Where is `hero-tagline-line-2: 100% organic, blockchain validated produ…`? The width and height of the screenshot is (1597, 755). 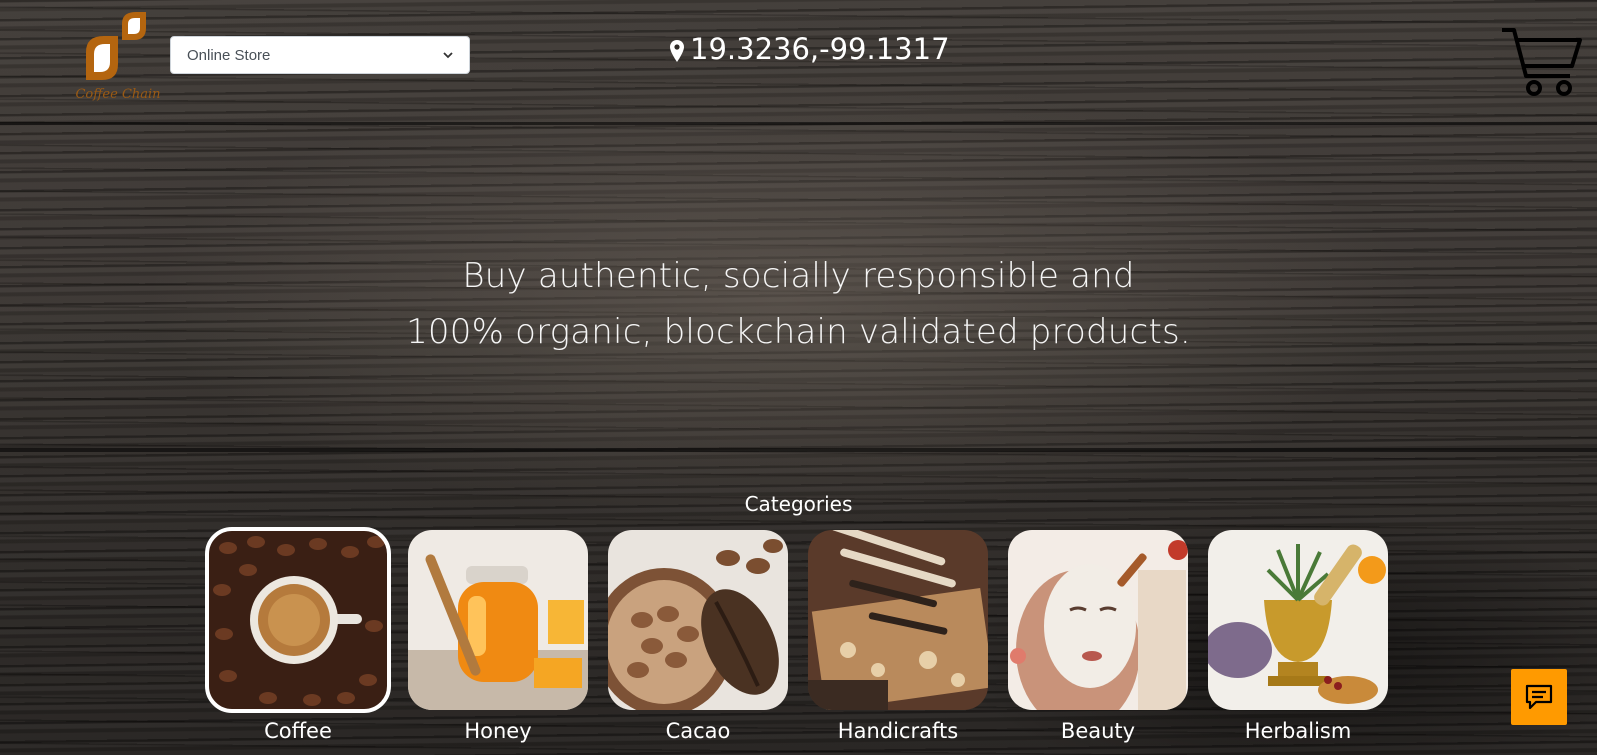
hero-tagline-line-2: 100% organic, blockchain validated produ… is located at coordinates (798, 332).